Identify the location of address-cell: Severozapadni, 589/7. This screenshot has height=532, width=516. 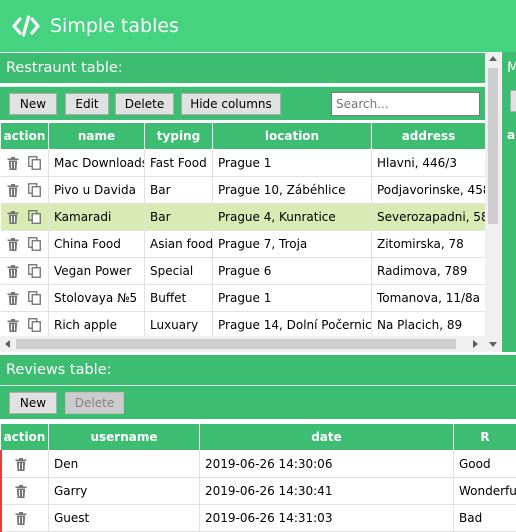
(428, 217).